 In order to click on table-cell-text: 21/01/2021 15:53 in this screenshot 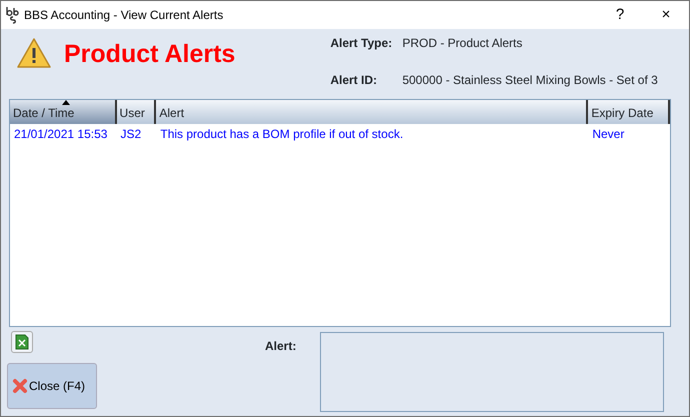, I will do `click(60, 133)`.